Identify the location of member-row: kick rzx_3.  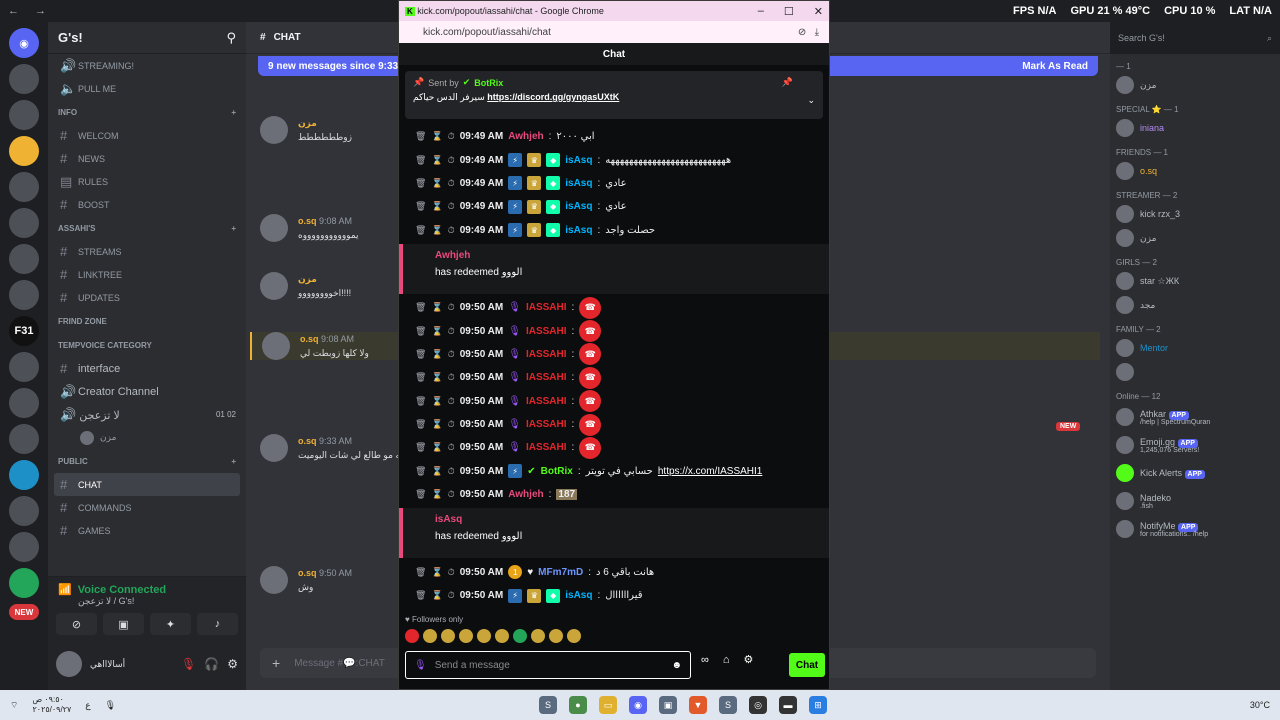
(1195, 214).